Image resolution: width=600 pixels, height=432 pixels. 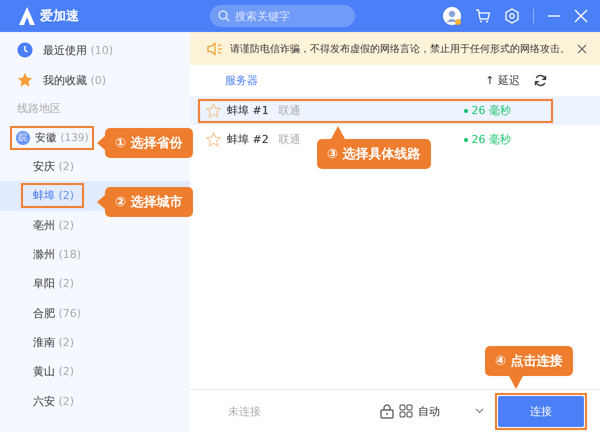 What do you see at coordinates (502, 80) in the screenshot?
I see `column-header: ↑ 延迟` at bounding box center [502, 80].